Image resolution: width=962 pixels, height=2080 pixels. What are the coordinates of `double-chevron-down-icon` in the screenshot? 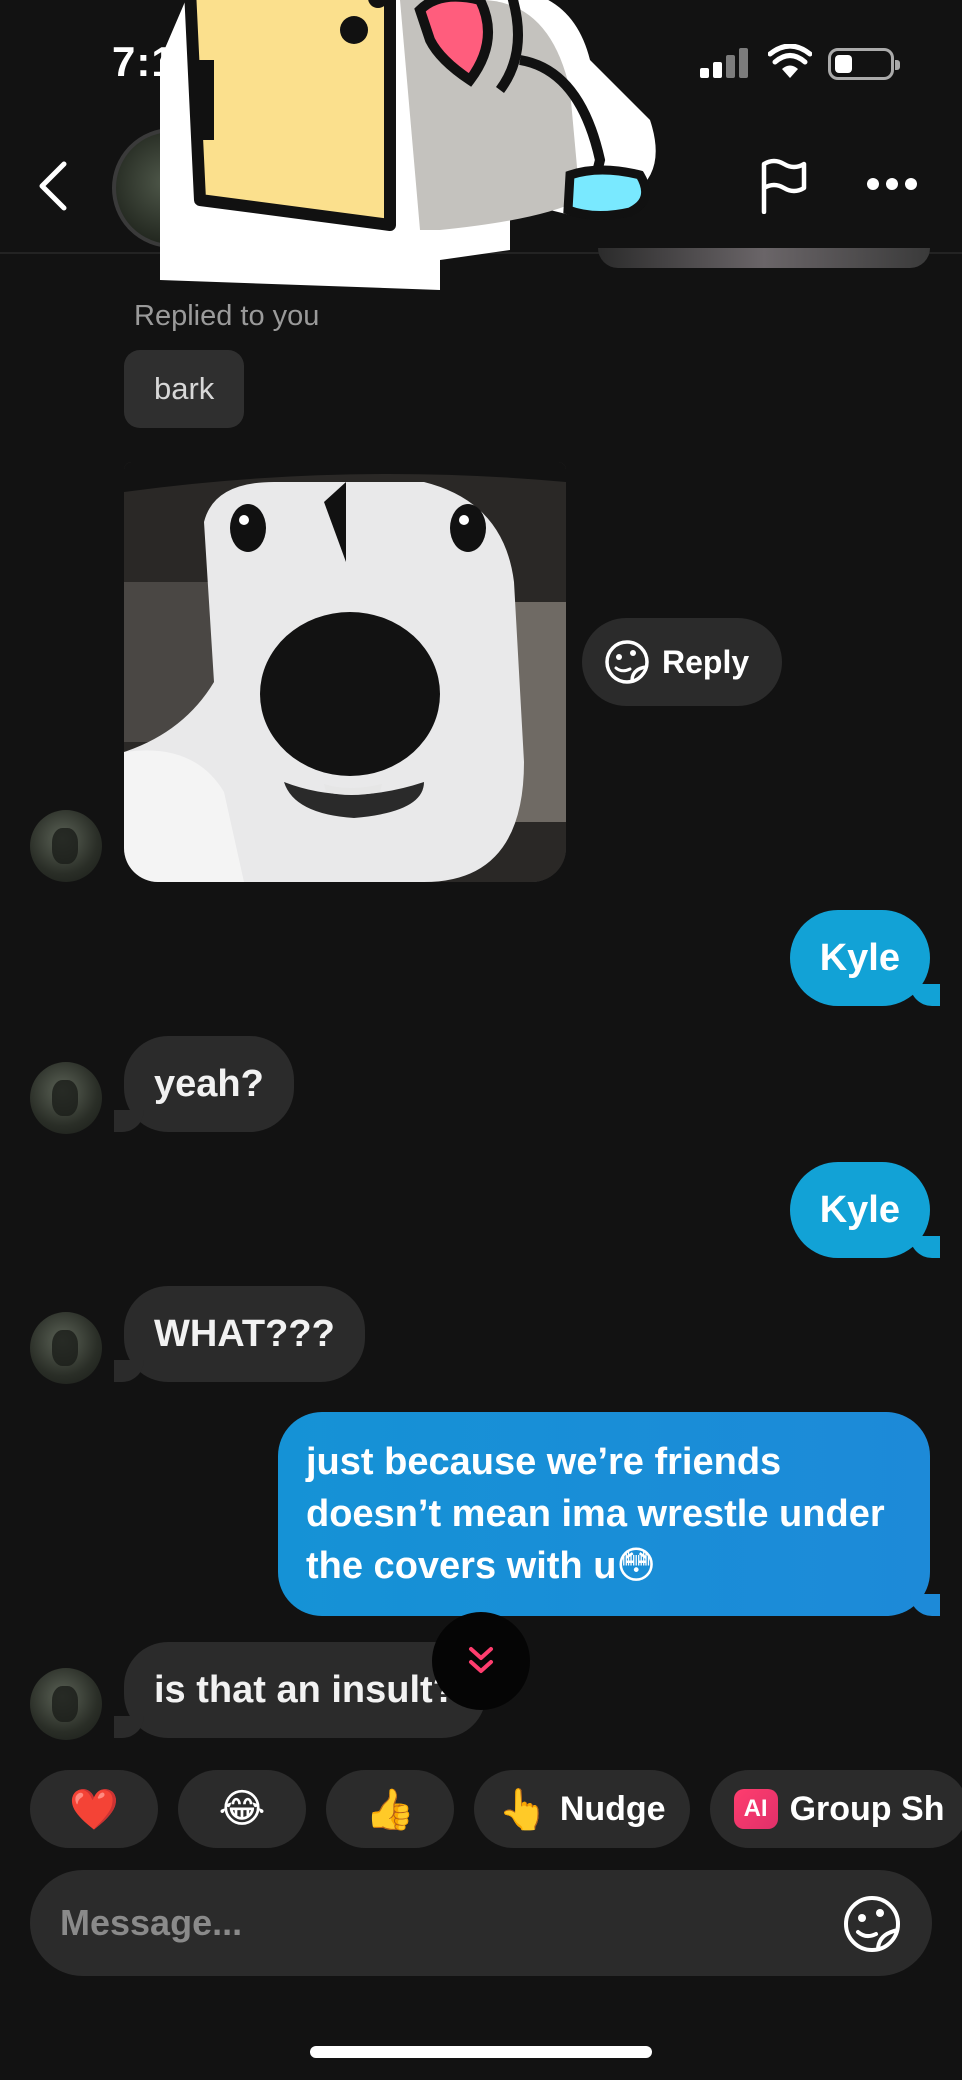 It's located at (481, 1660).